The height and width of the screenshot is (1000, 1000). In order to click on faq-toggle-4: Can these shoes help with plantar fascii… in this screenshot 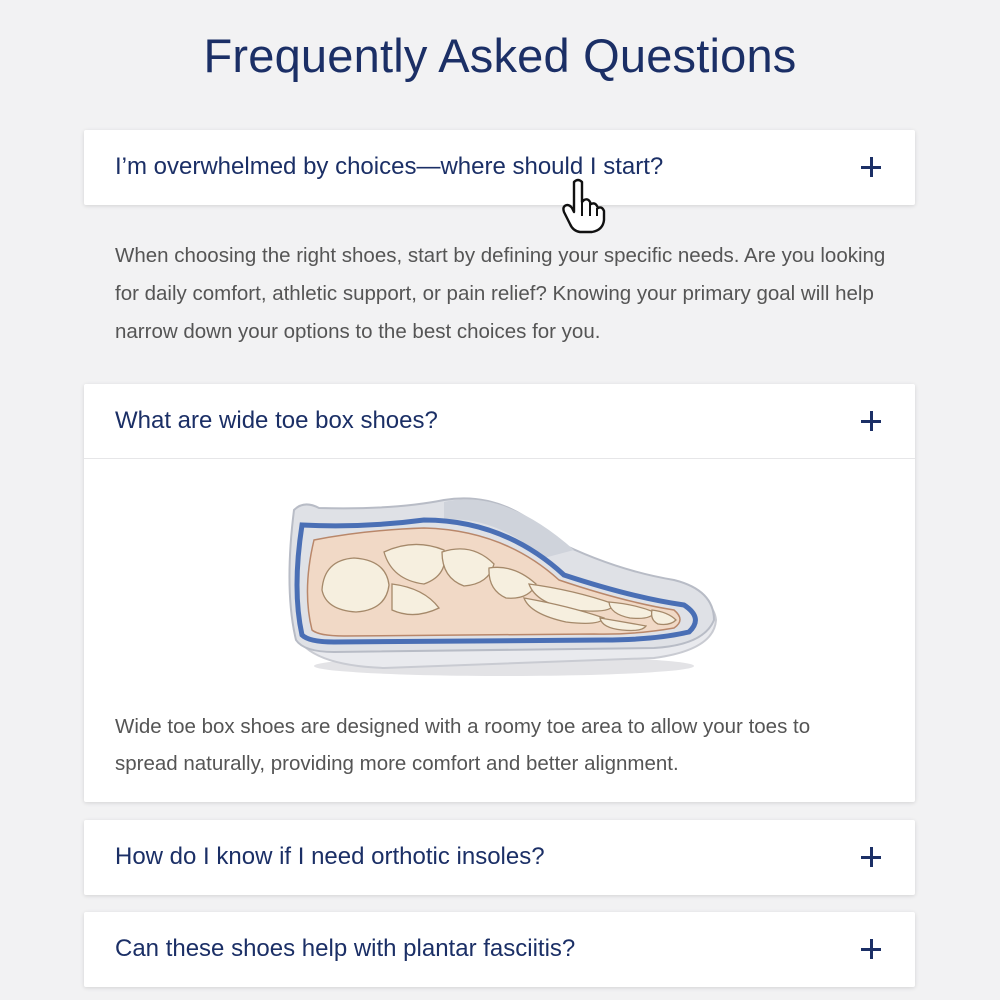, I will do `click(499, 949)`.